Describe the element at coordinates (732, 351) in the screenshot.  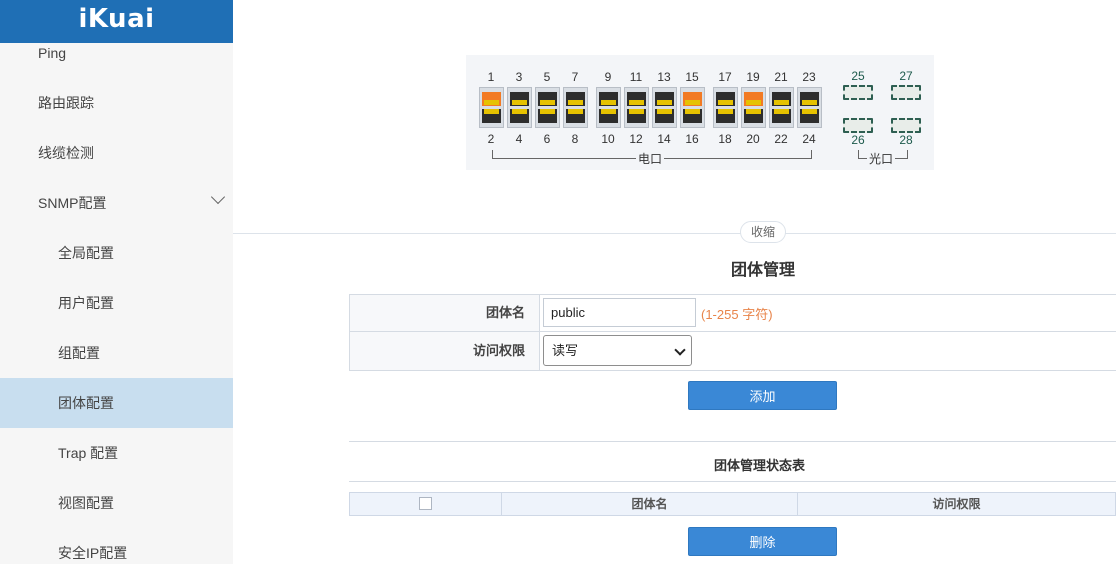
I see `form-row-access: 访问权限` at that location.